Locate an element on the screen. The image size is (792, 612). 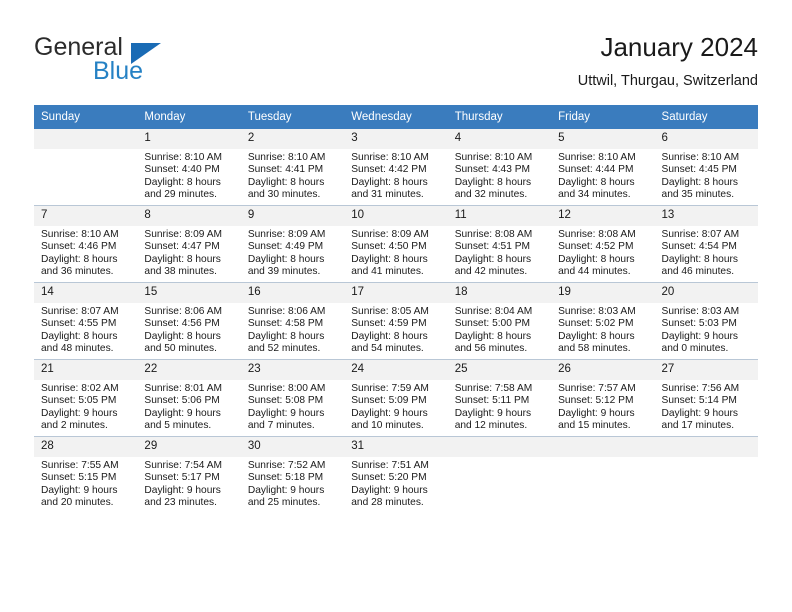
day-number: 24 is located at coordinates (396, 370).